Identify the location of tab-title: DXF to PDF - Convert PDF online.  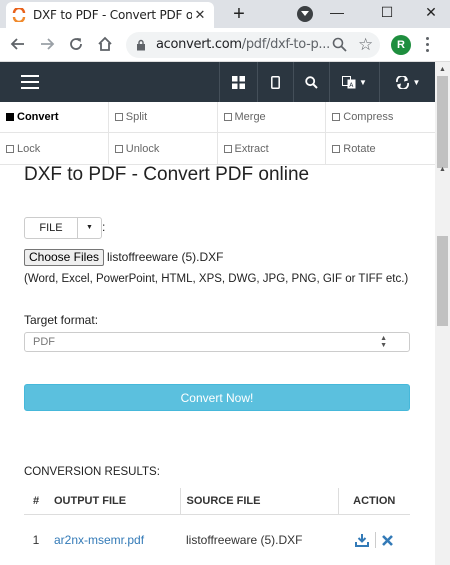
(112, 15).